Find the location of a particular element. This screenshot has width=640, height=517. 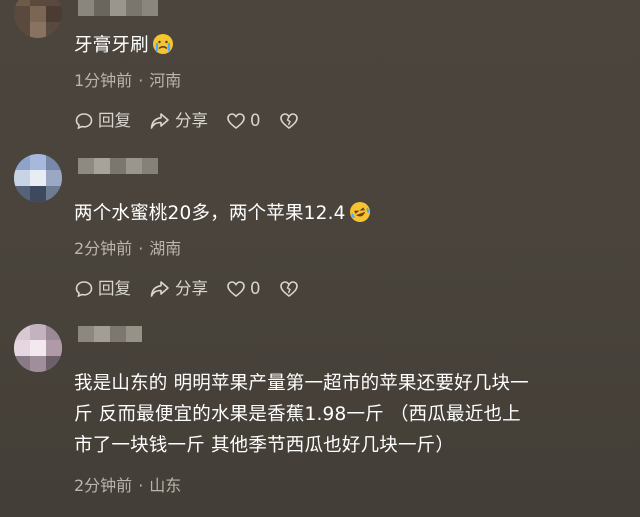

comment-meta: 2分钟前 · 山东 is located at coordinates (127, 486).